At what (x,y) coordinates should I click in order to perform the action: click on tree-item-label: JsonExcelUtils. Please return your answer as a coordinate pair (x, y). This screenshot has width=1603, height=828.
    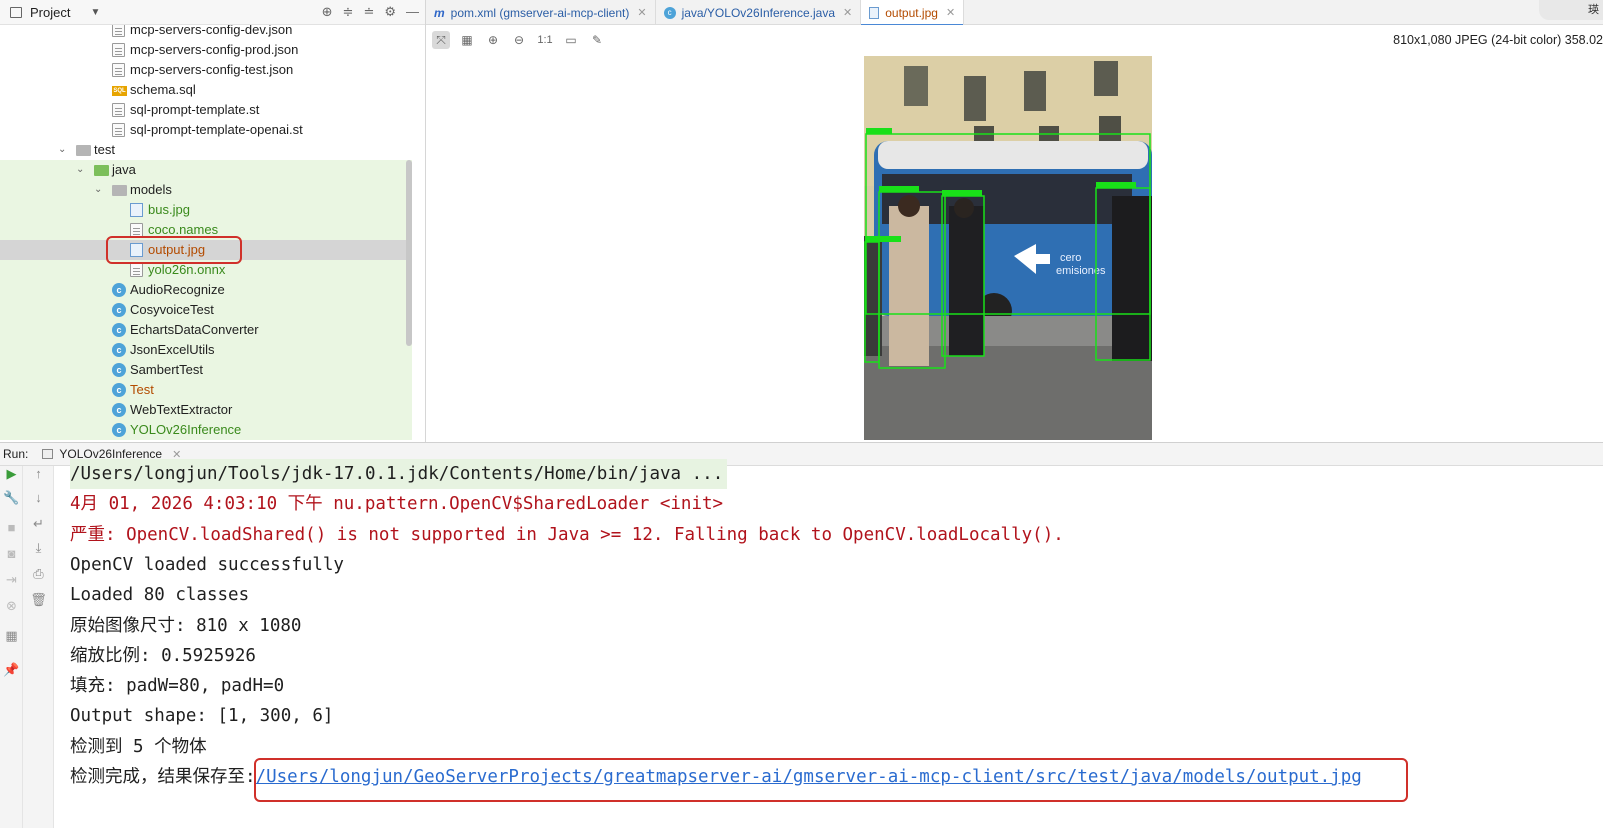
    Looking at the image, I should click on (172, 349).